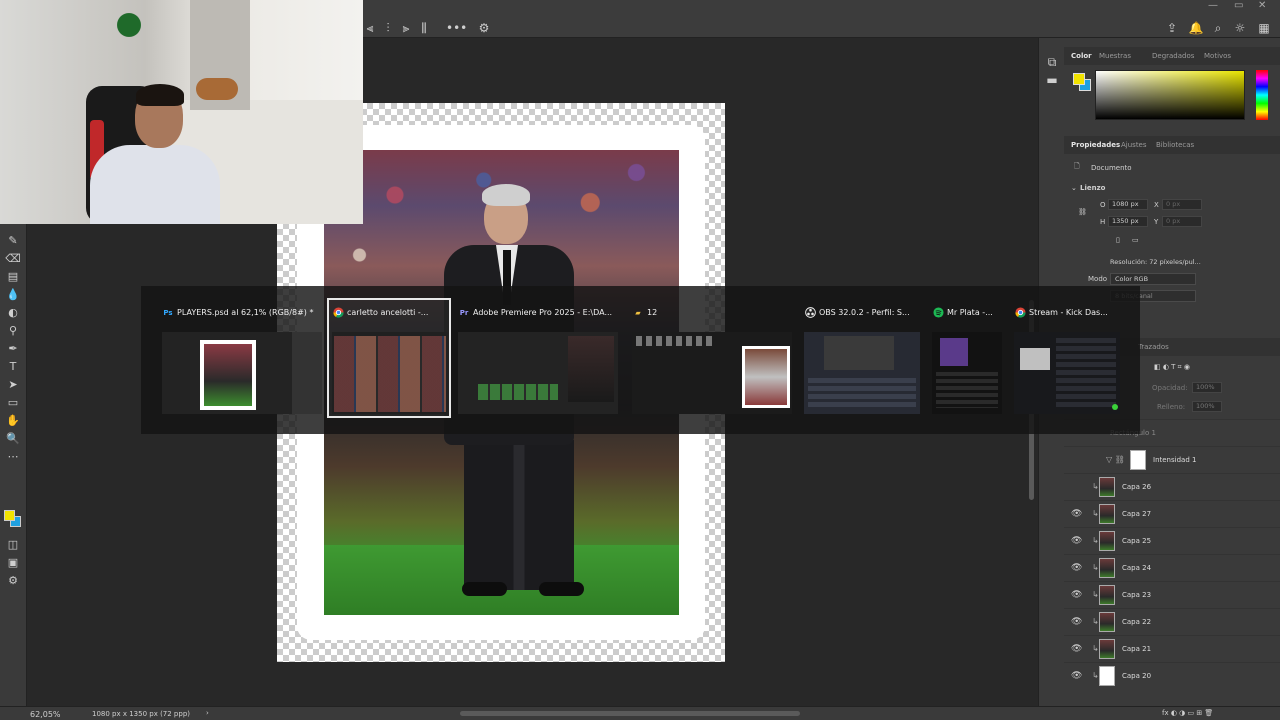  What do you see at coordinates (13, 581) in the screenshot?
I see `edit-toolbar-icon: ⚙` at bounding box center [13, 581].